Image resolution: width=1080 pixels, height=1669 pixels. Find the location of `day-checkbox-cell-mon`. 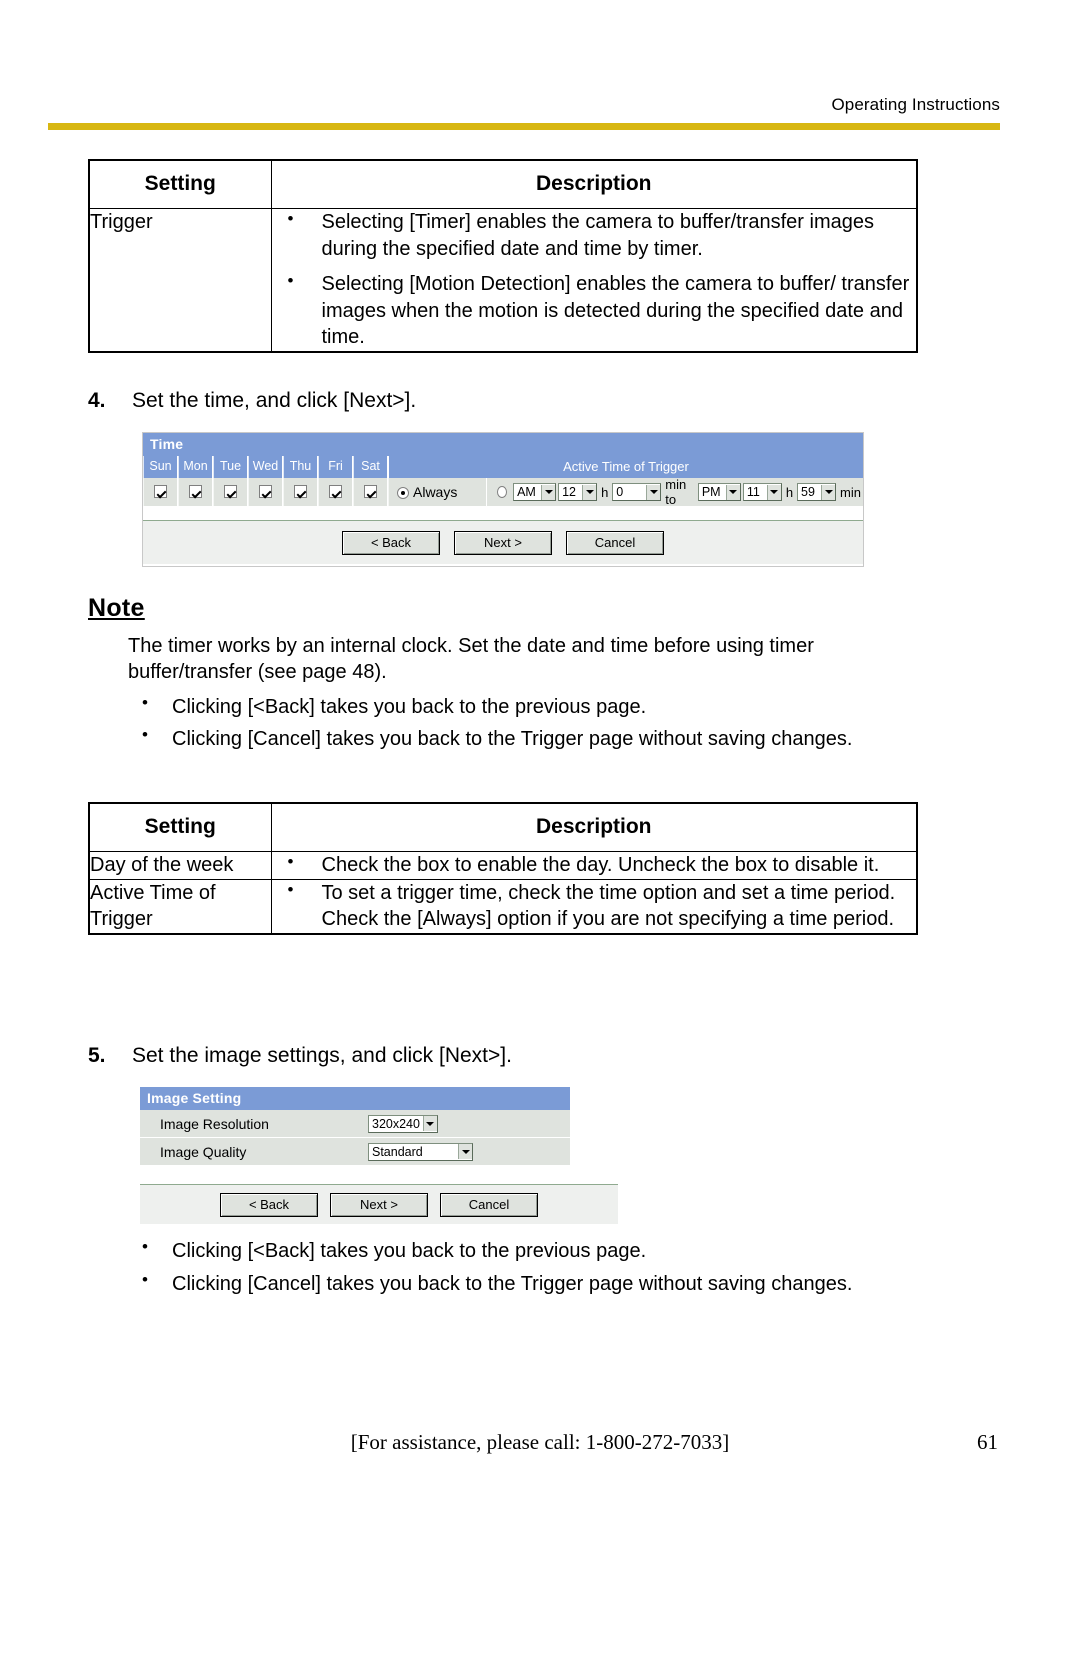

day-checkbox-cell-mon is located at coordinates (195, 492).